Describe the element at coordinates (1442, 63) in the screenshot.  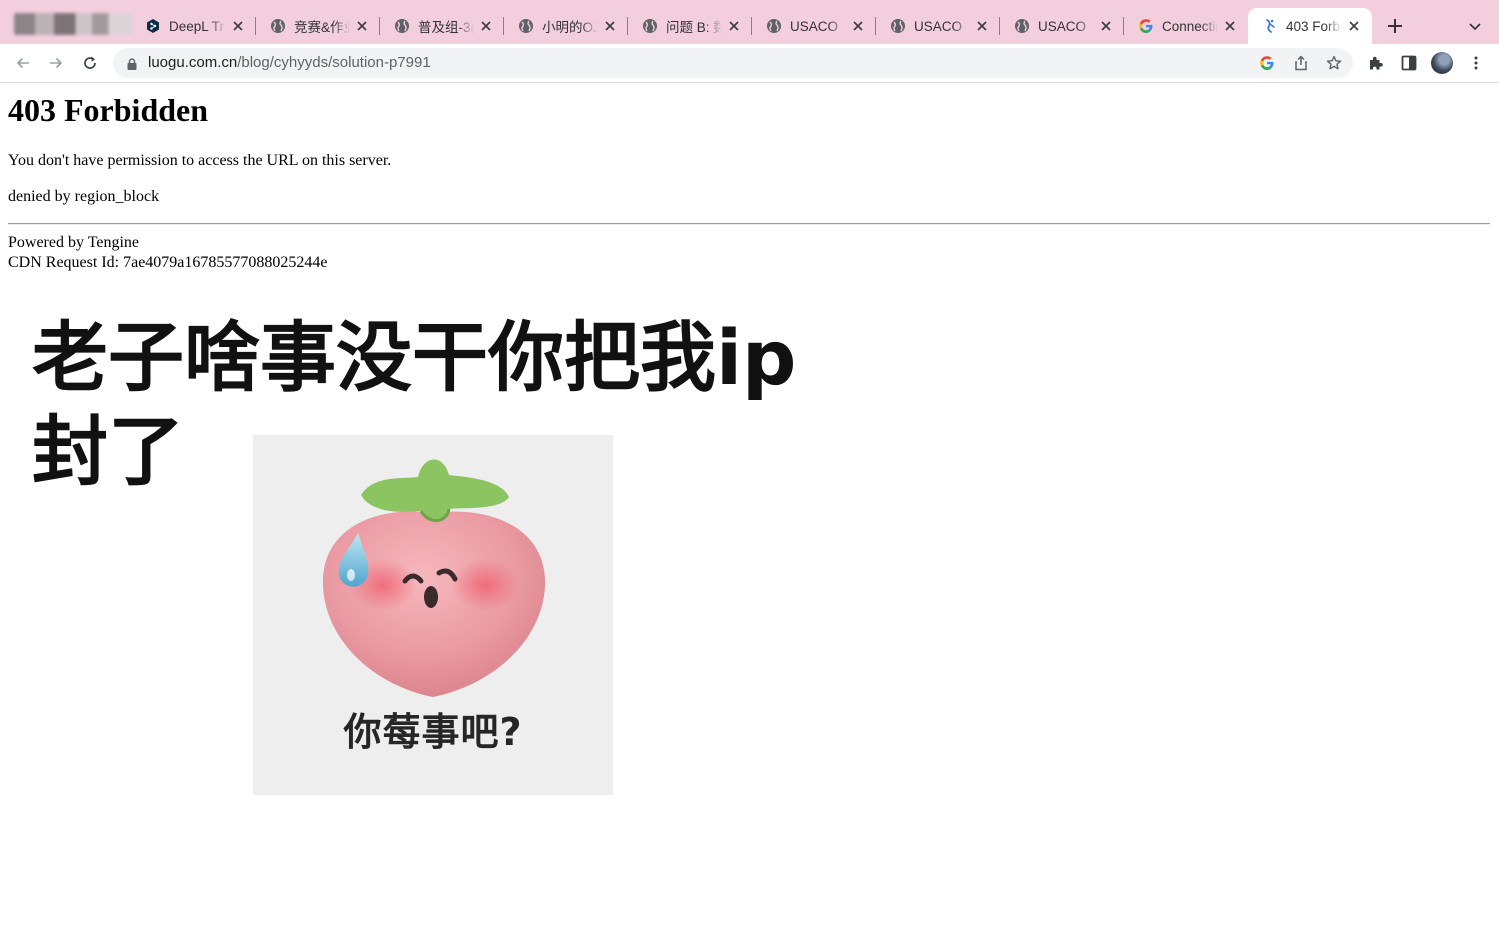
I see `profile-avatar` at that location.